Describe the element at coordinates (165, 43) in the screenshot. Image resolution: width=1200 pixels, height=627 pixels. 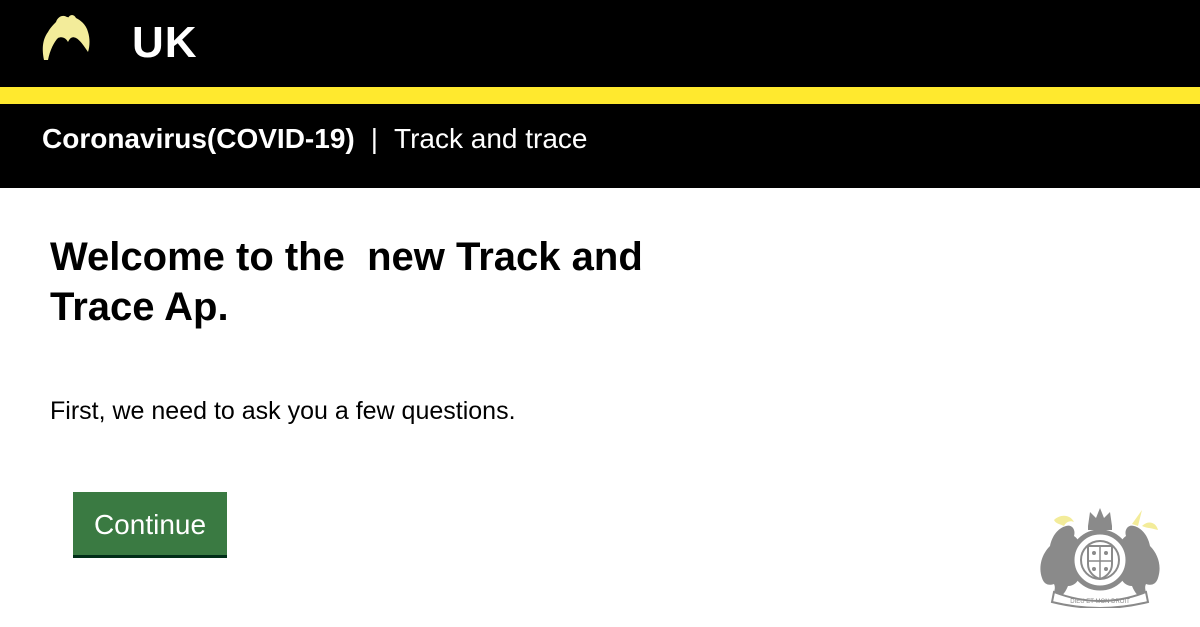
I see `brand-title: UK` at that location.